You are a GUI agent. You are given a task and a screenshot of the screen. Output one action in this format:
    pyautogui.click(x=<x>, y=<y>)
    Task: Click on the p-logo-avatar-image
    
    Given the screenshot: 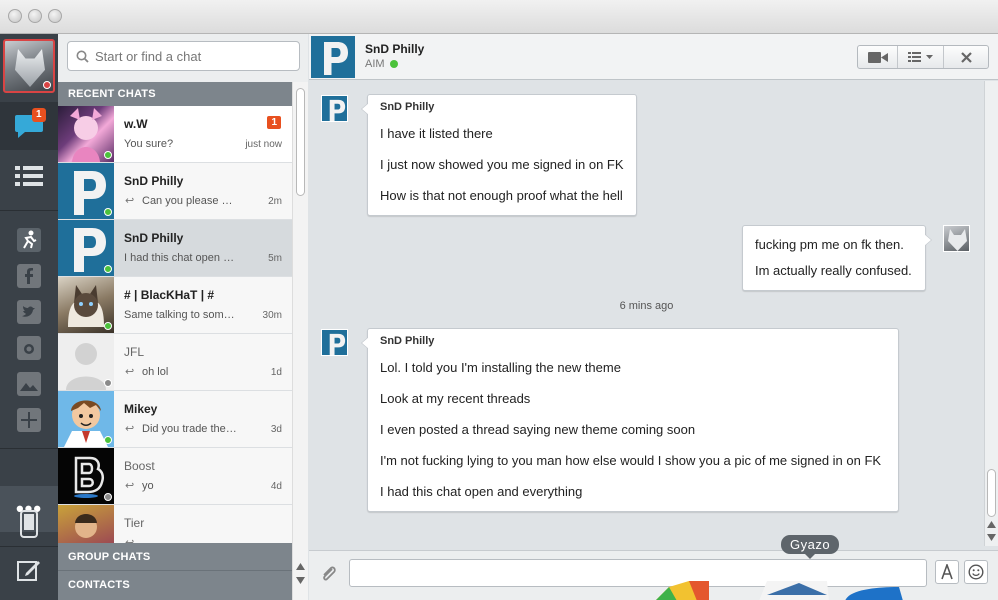 What is the action you would take?
    pyautogui.click(x=333, y=57)
    